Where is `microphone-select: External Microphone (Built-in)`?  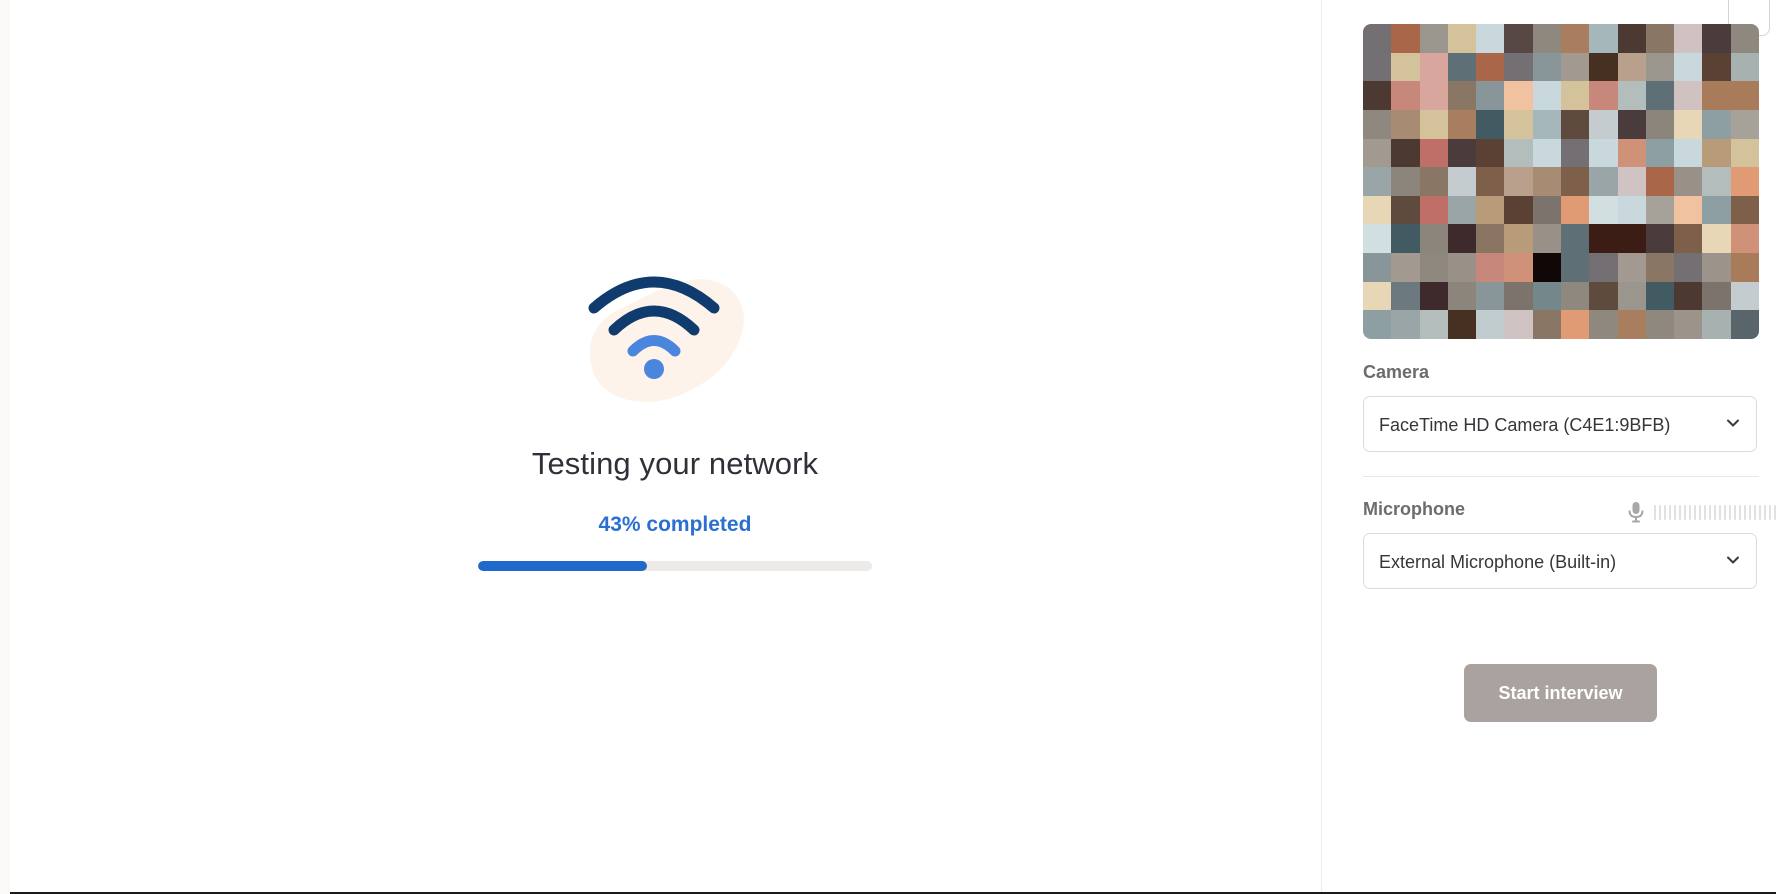
microphone-select: External Microphone (Built-in) is located at coordinates (1560, 561).